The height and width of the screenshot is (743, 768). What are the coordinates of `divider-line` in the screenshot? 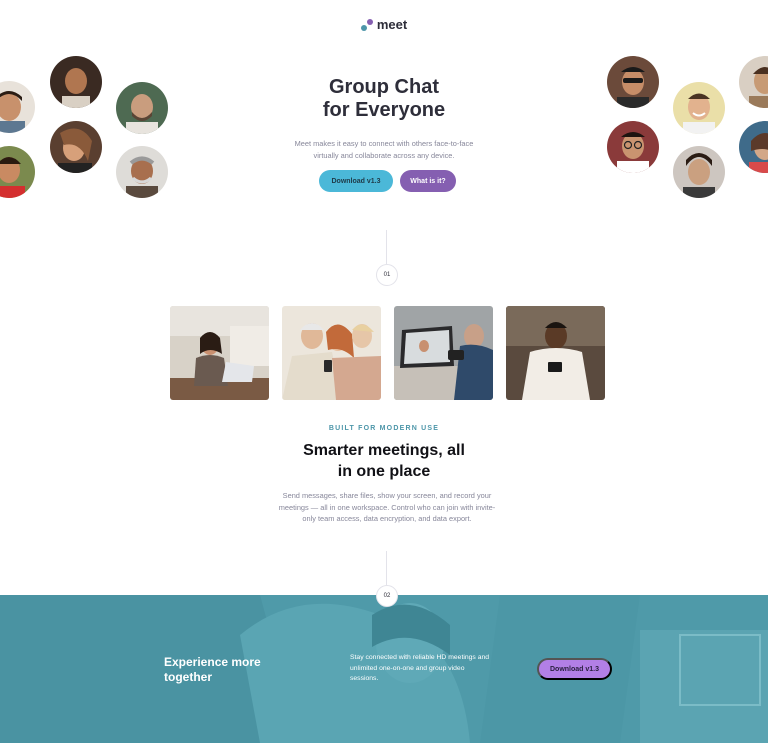 It's located at (386, 247).